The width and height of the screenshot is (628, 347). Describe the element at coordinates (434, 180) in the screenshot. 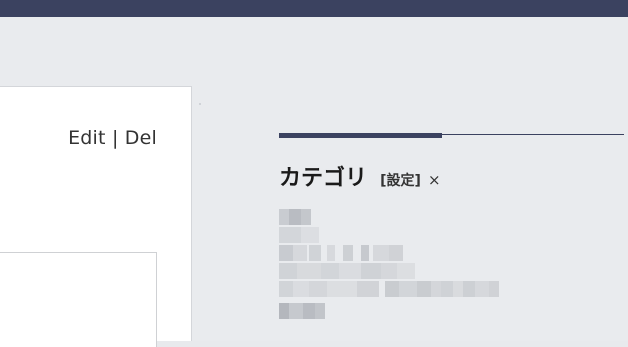

I see `widget-close-icon: ×` at that location.